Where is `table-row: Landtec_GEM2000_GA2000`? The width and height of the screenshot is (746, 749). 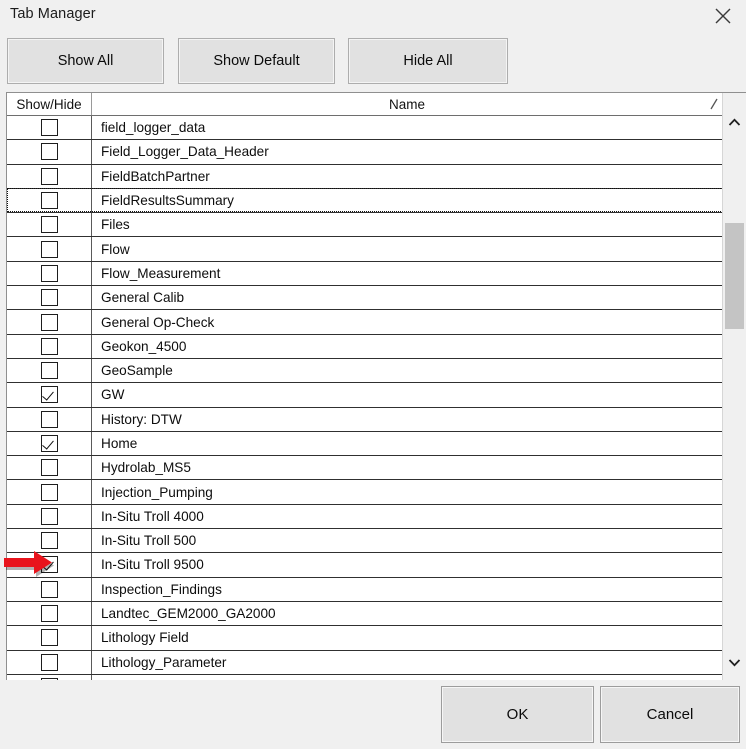
table-row: Landtec_GEM2000_GA2000 is located at coordinates (364, 614).